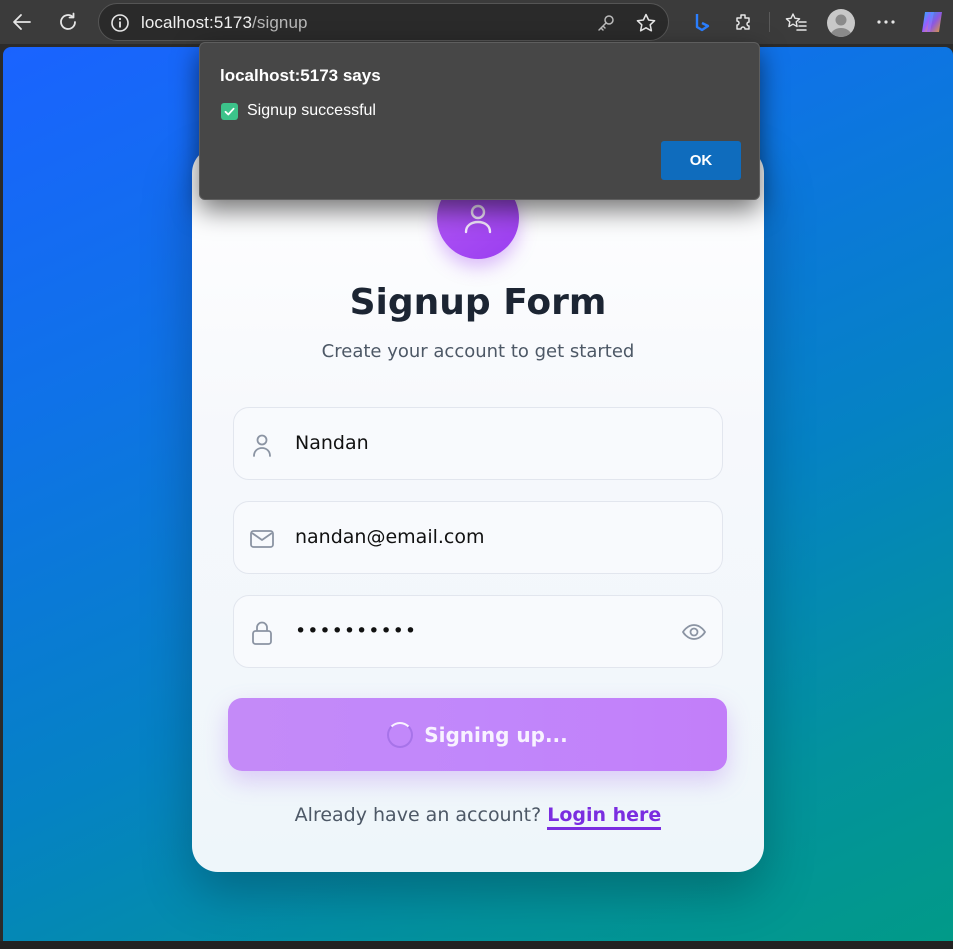 The height and width of the screenshot is (949, 953). I want to click on favorites-icon, so click(796, 22).